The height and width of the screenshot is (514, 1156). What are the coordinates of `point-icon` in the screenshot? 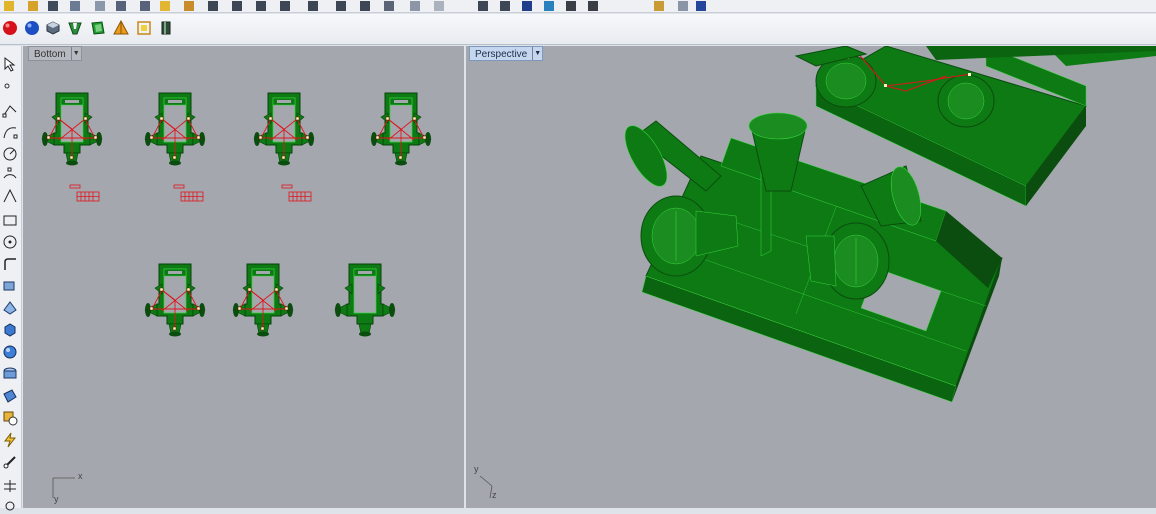 It's located at (10, 86).